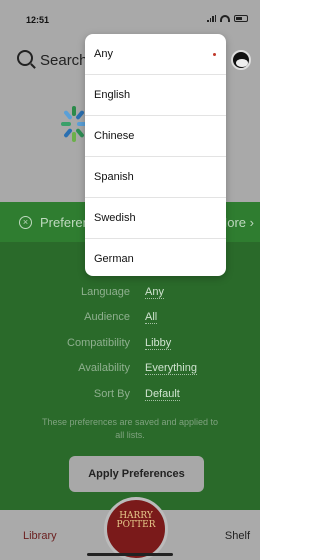 This screenshot has width=320, height=560. Describe the element at coordinates (136, 525) in the screenshot. I see `book-title-line: POTTER` at that location.